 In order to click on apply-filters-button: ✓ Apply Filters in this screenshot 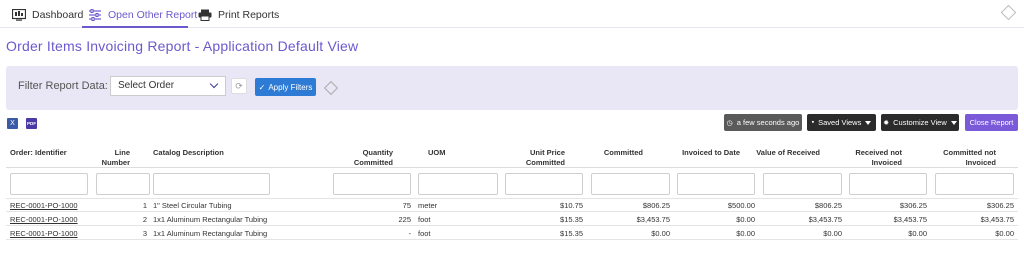, I will do `click(285, 87)`.